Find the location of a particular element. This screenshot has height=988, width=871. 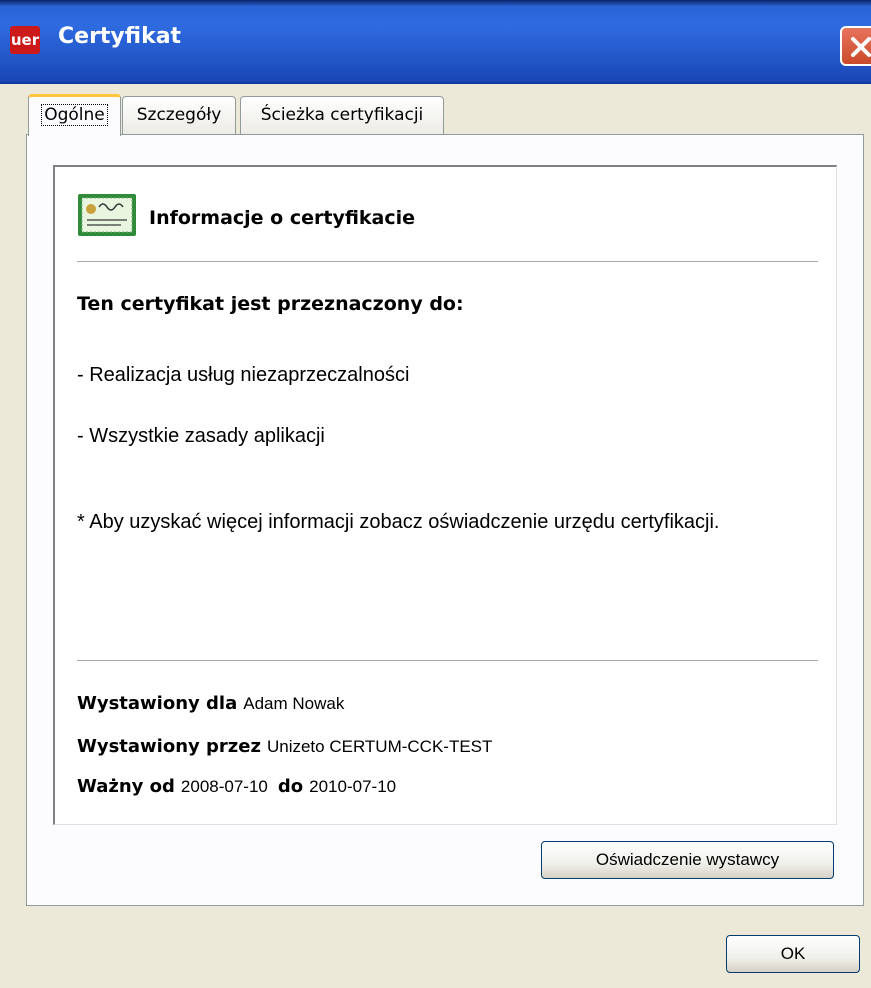

tab-details-label: Szczegóły is located at coordinates (179, 115).